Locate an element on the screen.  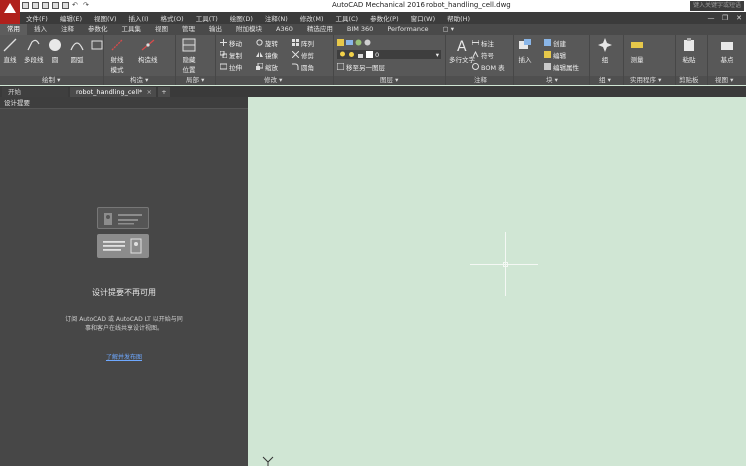
print-icon is located at coordinates (65, 5).